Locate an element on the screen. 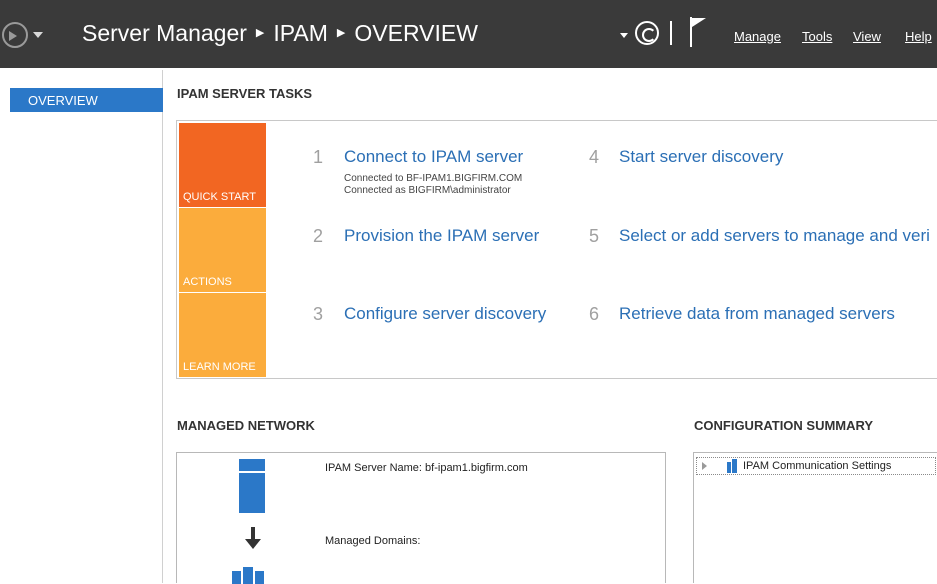 The height and width of the screenshot is (584, 937). tile-learn-more: LEARN MORE is located at coordinates (222, 335).